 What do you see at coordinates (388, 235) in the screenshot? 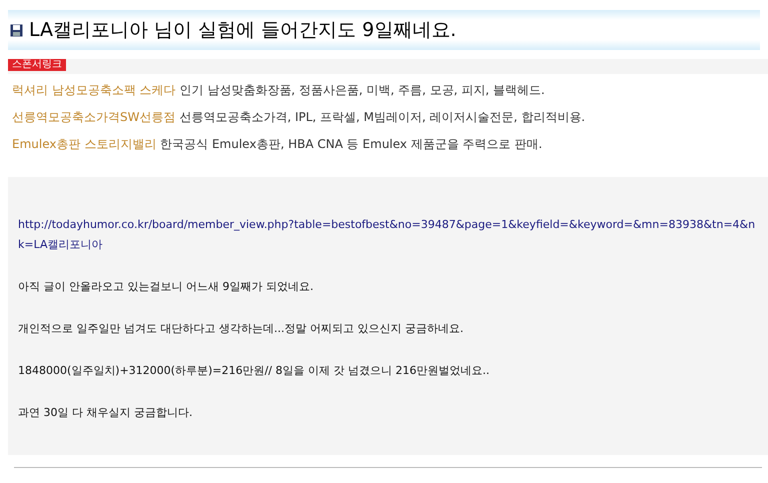
I see `post-link: http://todayhumor.co.kr/board/member_view.php?table=bestofbest&no=39487&page=1&keyfield=&keyword=&mn=83938&tn=4&nk=LA캘리포니아` at bounding box center [388, 235].